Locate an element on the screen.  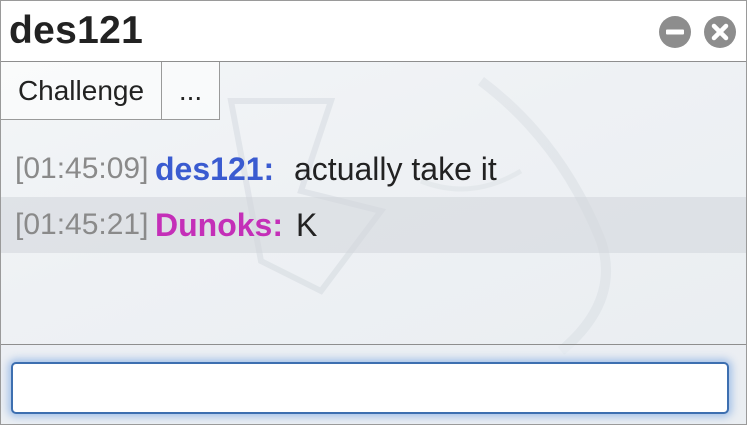
chat-message: [01:45:09] des121: actually take it is located at coordinates (373, 169).